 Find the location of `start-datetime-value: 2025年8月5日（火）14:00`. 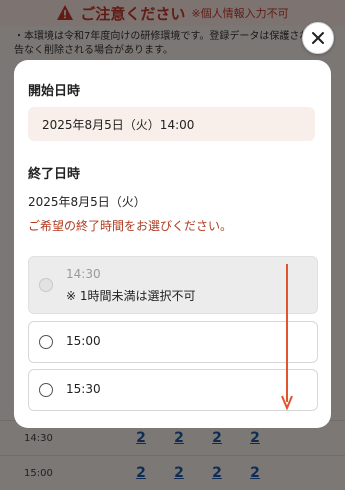

start-datetime-value: 2025年8月5日（火）14:00 is located at coordinates (118, 124).